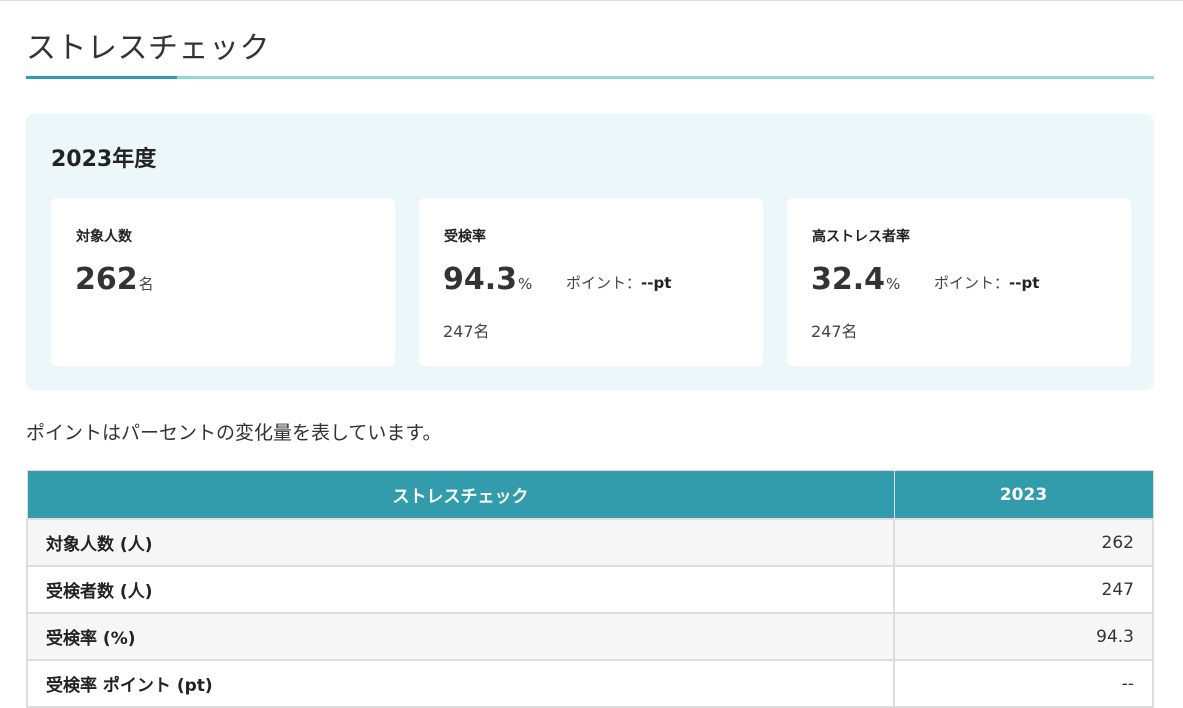 Image resolution: width=1183 pixels, height=708 pixels. I want to click on title-underline-accent, so click(101, 77).